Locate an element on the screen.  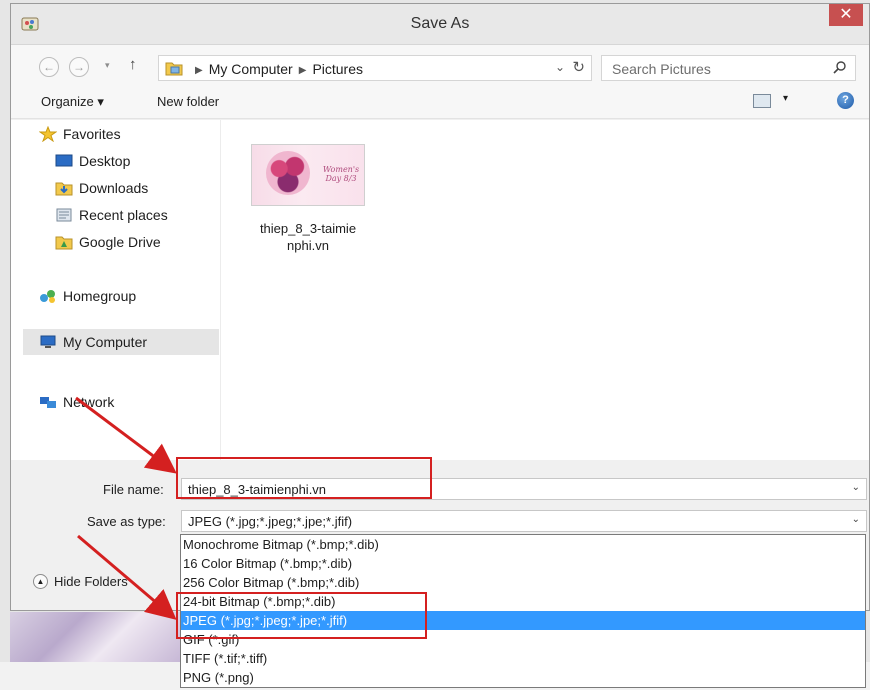
dialog-title: Save As is located at coordinates (440, 23).